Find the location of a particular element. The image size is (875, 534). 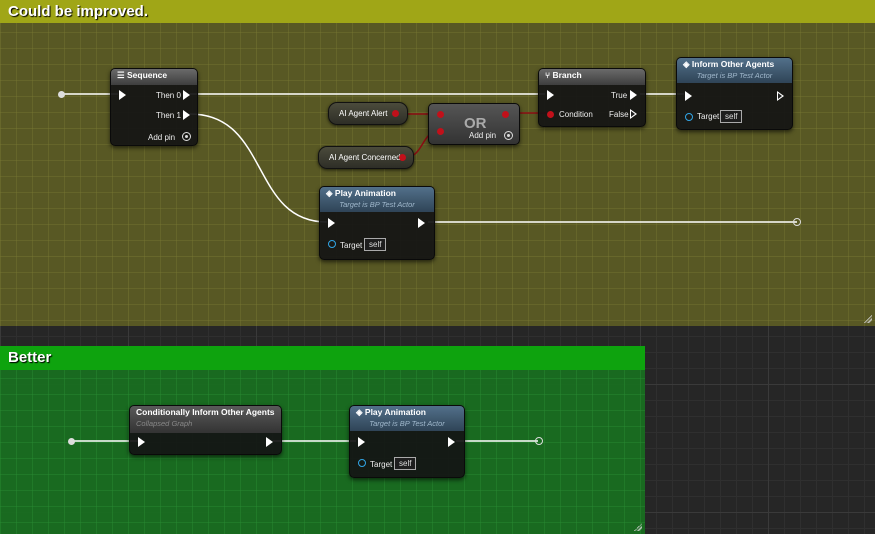

or-title: OR is located at coordinates (475, 123).